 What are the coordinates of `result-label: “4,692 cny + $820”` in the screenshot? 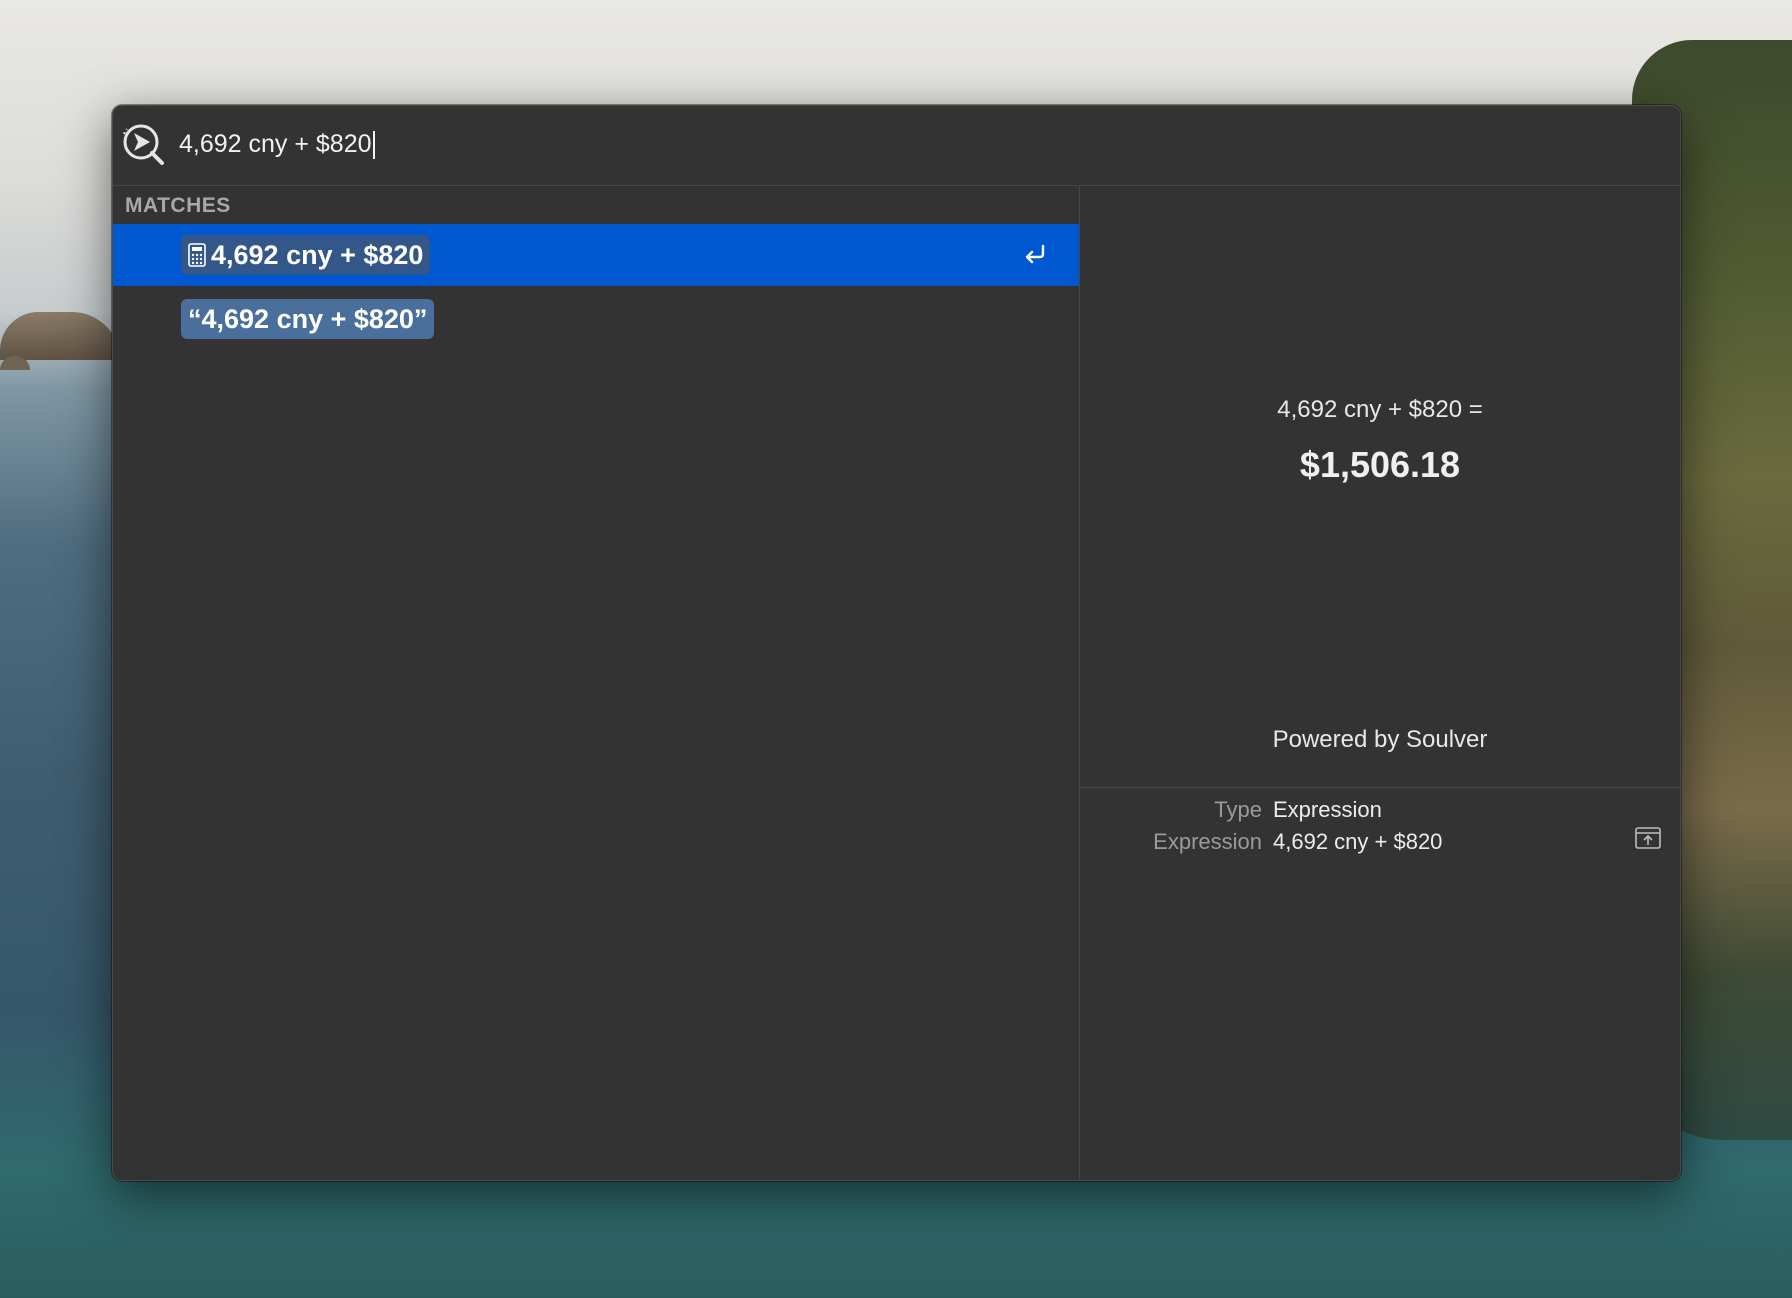 It's located at (308, 318).